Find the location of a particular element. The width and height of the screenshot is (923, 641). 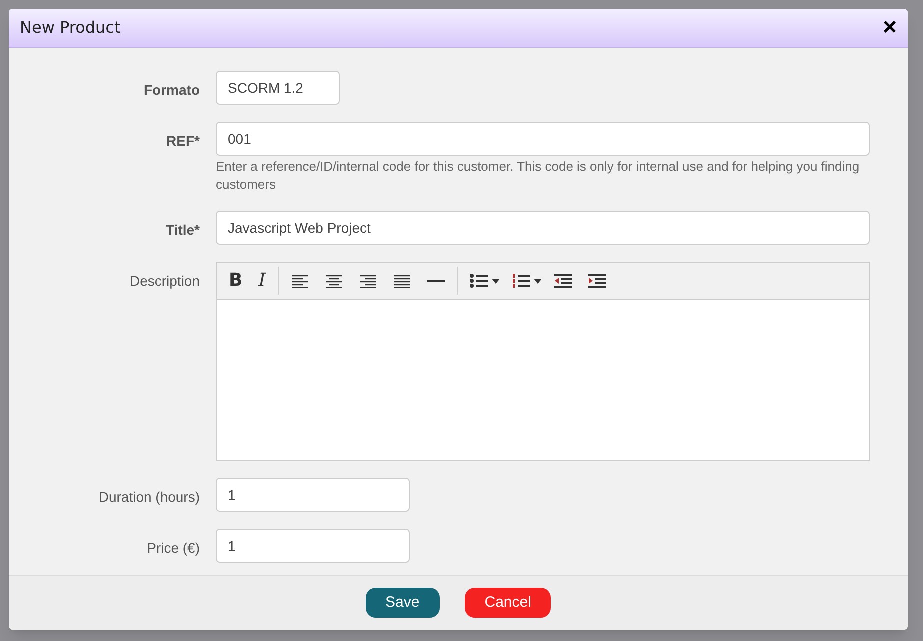

field-label: REF* is located at coordinates (183, 141).